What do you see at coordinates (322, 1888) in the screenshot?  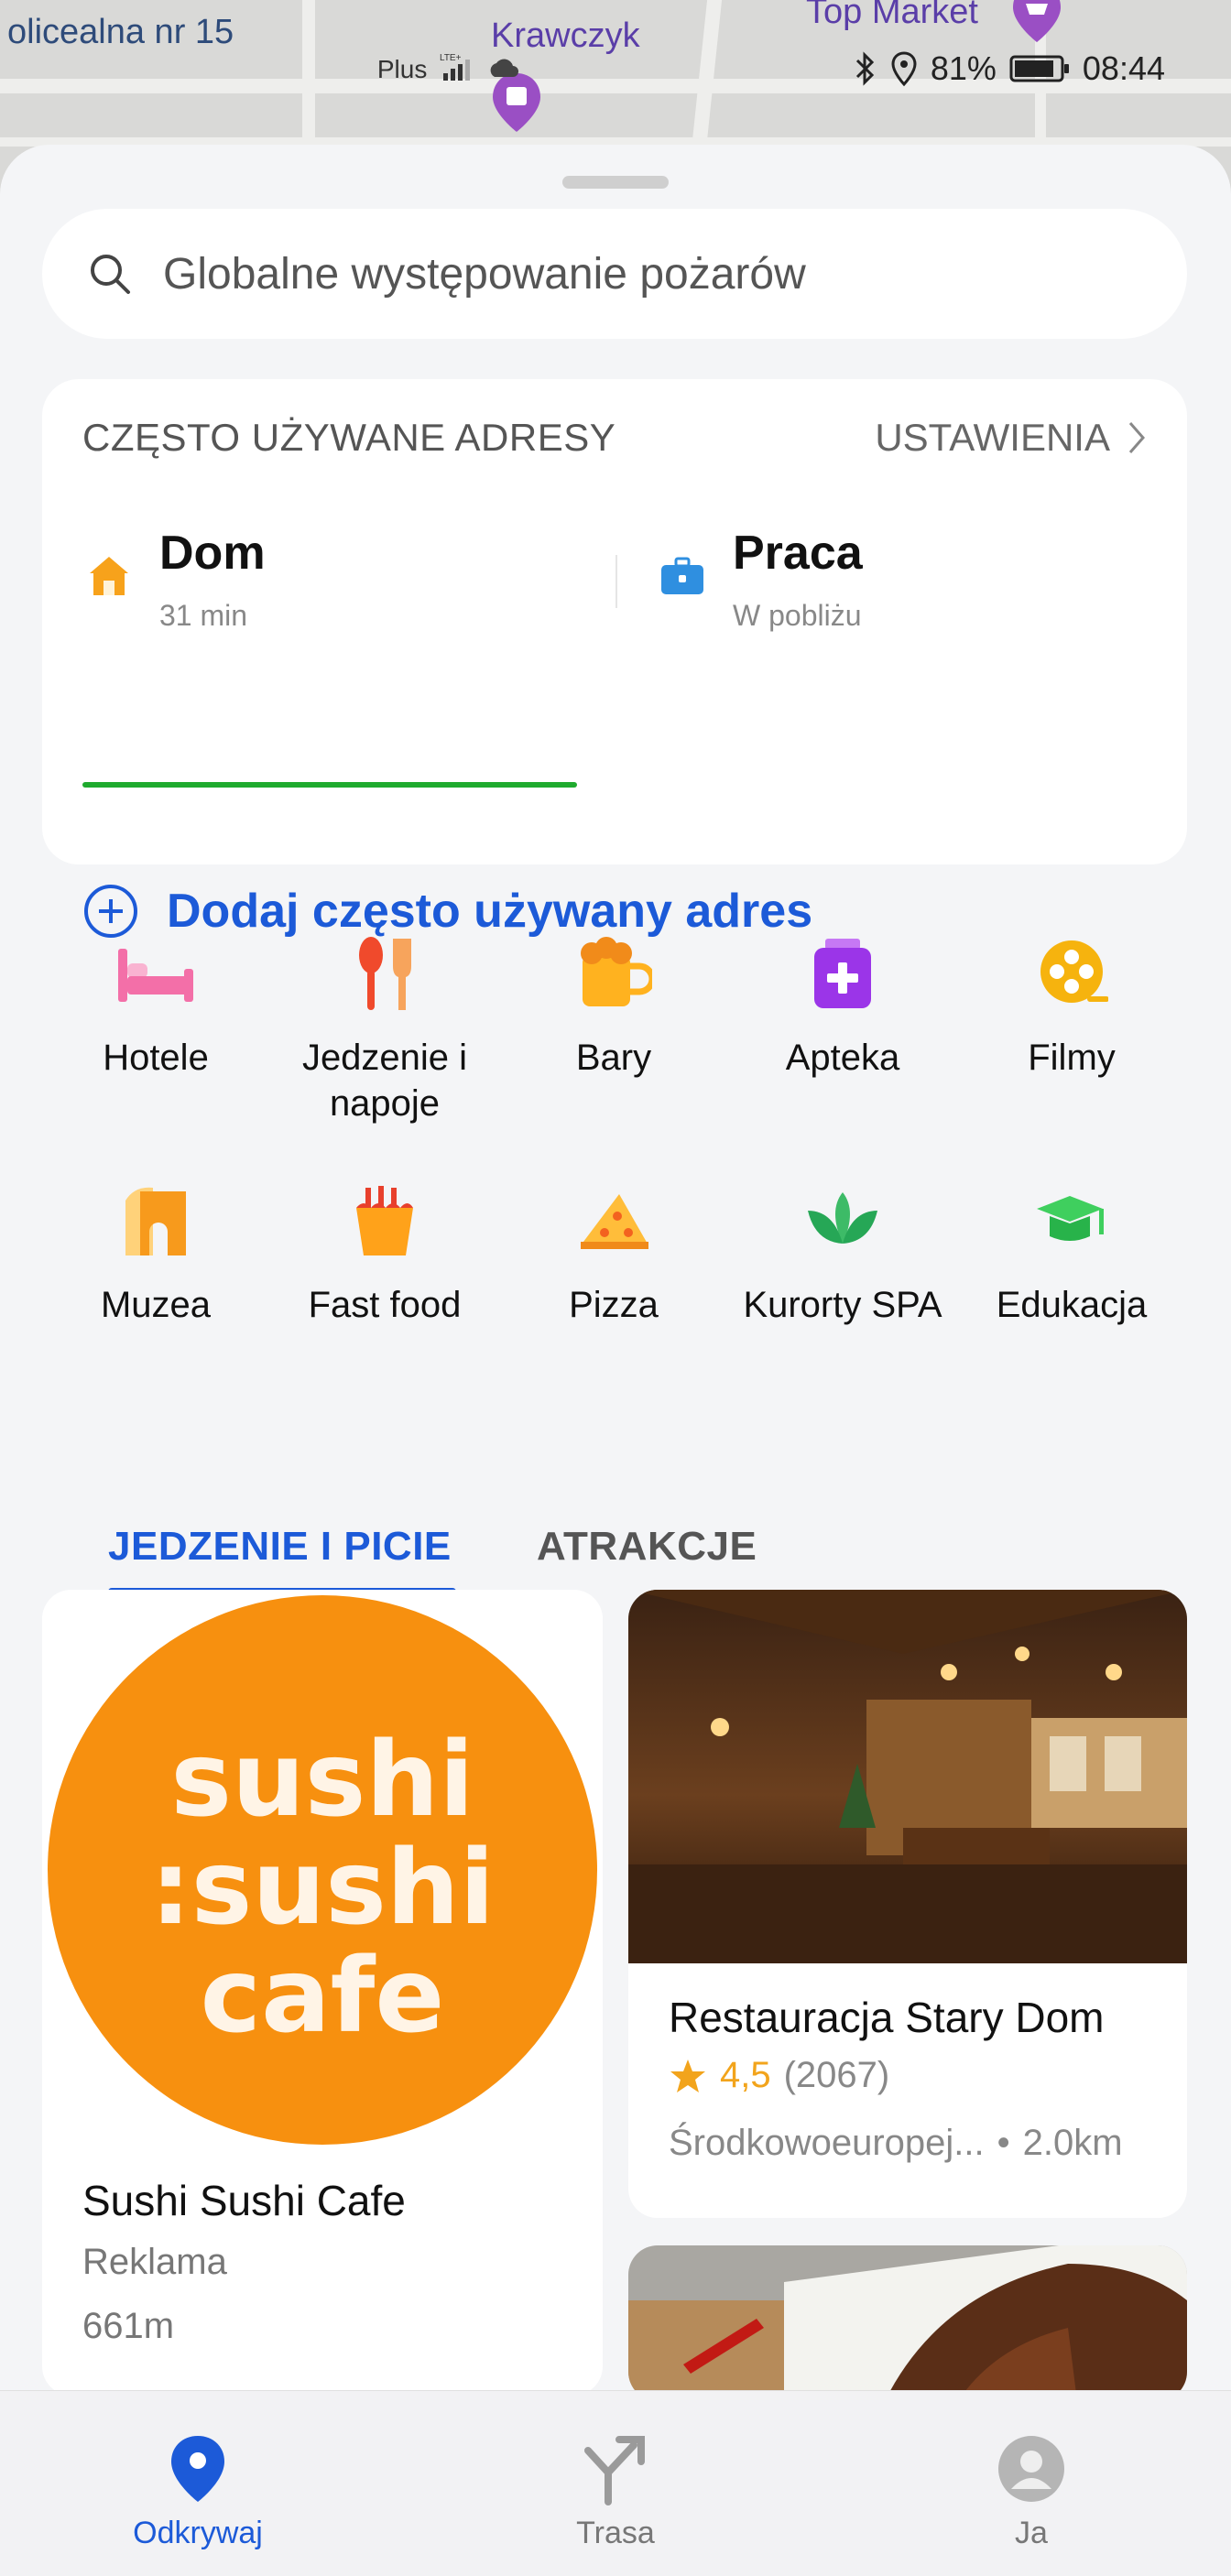 I see `logo-text-line: :sushi` at bounding box center [322, 1888].